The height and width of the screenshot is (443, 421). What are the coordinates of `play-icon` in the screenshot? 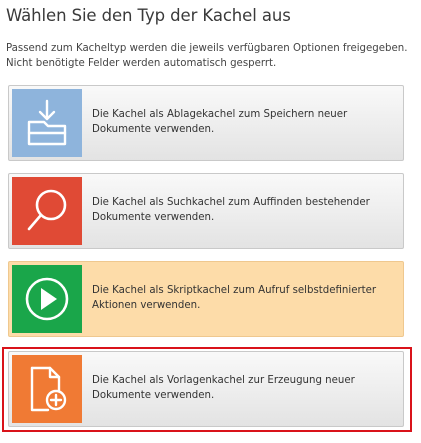 It's located at (47, 299).